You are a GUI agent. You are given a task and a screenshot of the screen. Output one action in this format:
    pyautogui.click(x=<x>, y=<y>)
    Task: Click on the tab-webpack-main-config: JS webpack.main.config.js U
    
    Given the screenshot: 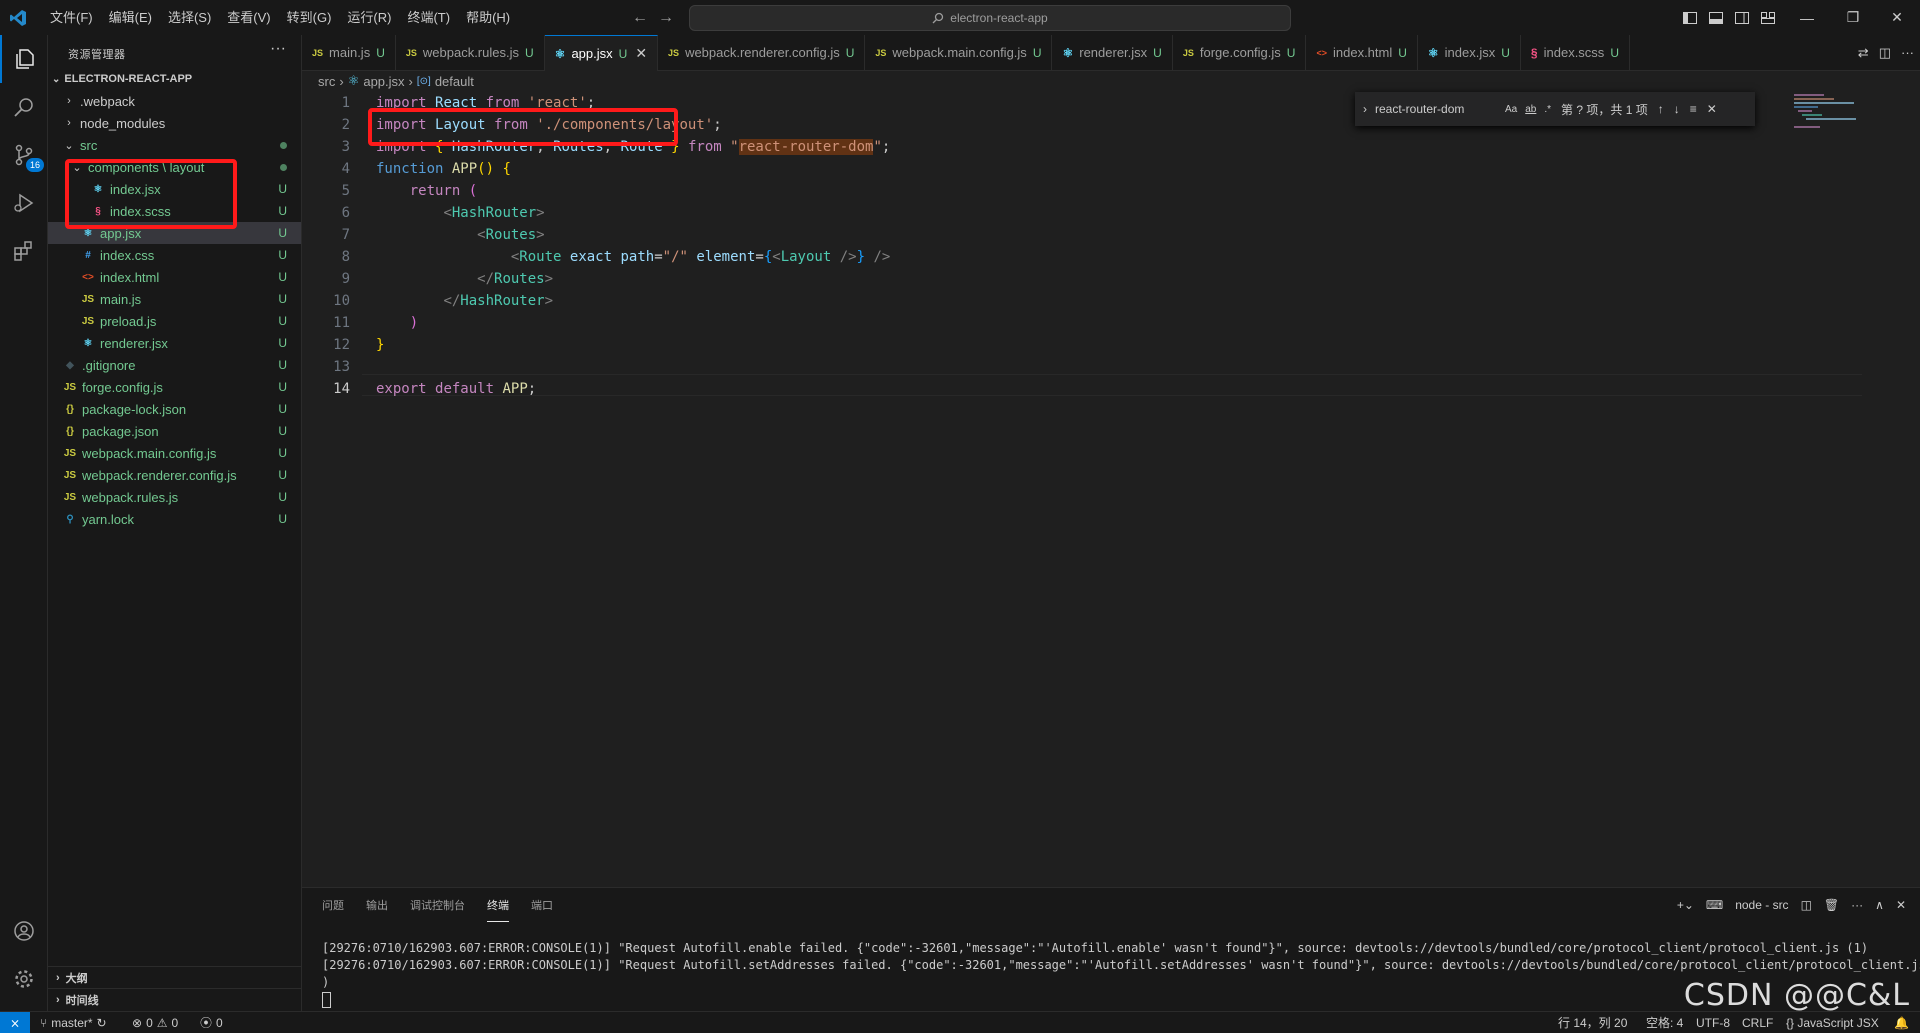 What is the action you would take?
    pyautogui.click(x=959, y=52)
    